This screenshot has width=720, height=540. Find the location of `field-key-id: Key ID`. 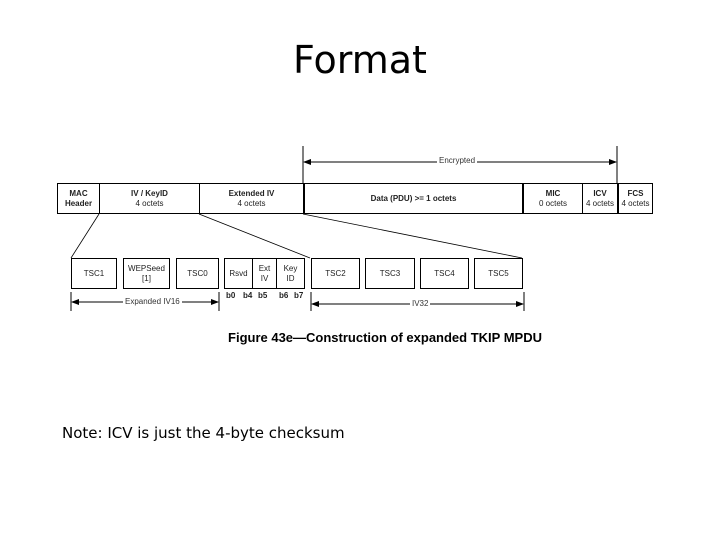

field-key-id: Key ID is located at coordinates (290, 273).